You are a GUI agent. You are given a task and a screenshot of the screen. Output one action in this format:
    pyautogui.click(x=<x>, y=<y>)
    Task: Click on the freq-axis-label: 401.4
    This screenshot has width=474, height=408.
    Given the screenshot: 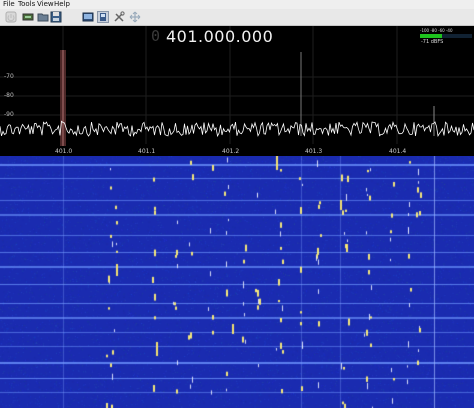 What is the action you would take?
    pyautogui.click(x=398, y=151)
    